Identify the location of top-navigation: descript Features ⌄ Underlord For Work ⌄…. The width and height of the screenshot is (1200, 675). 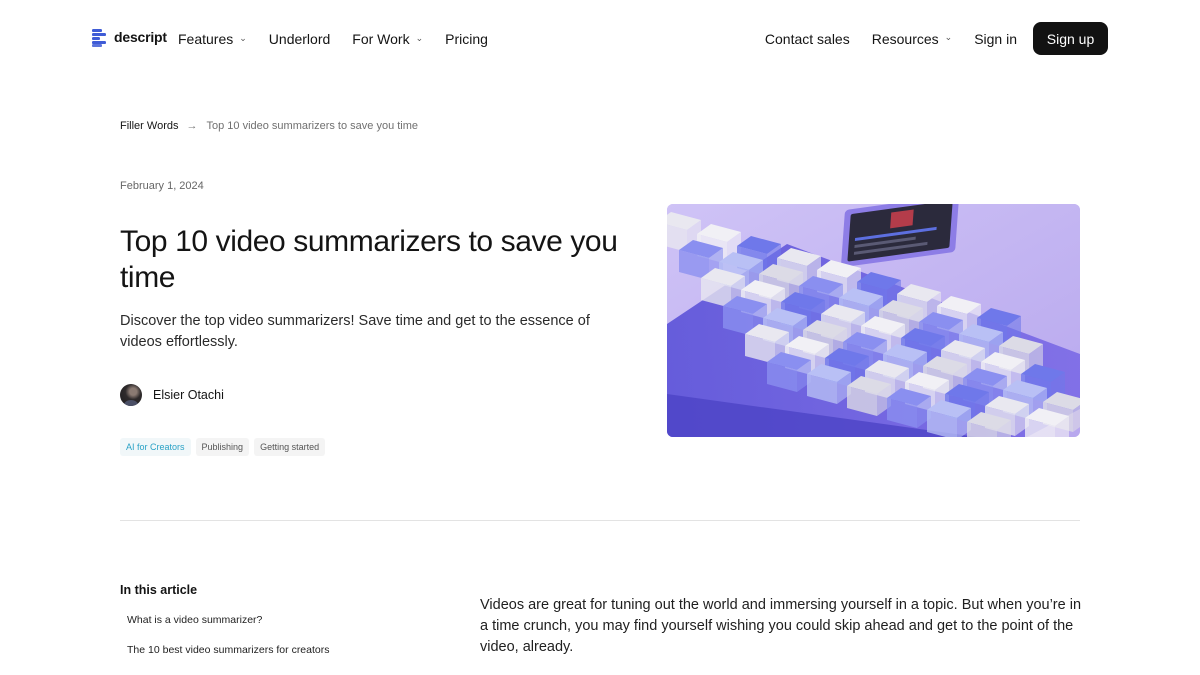
(600, 39).